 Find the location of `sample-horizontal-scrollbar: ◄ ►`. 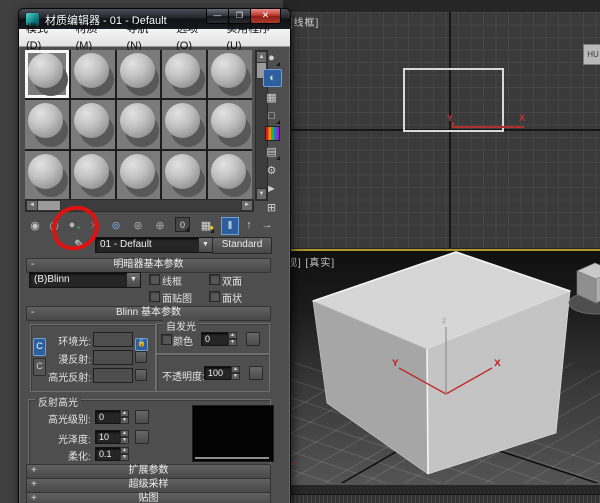

sample-horizontal-scrollbar: ◄ ► is located at coordinates (139, 205).